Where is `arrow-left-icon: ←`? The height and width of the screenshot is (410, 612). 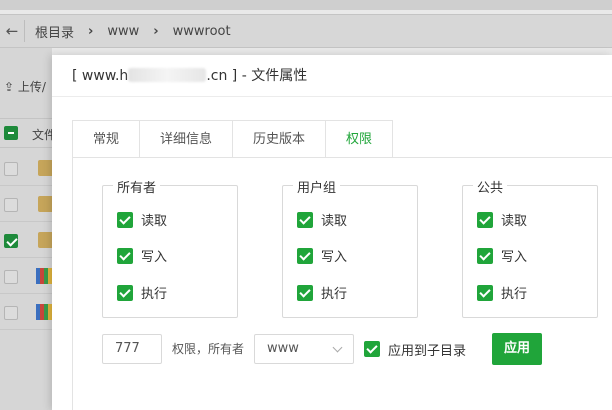
arrow-left-icon: ← is located at coordinates (12, 31).